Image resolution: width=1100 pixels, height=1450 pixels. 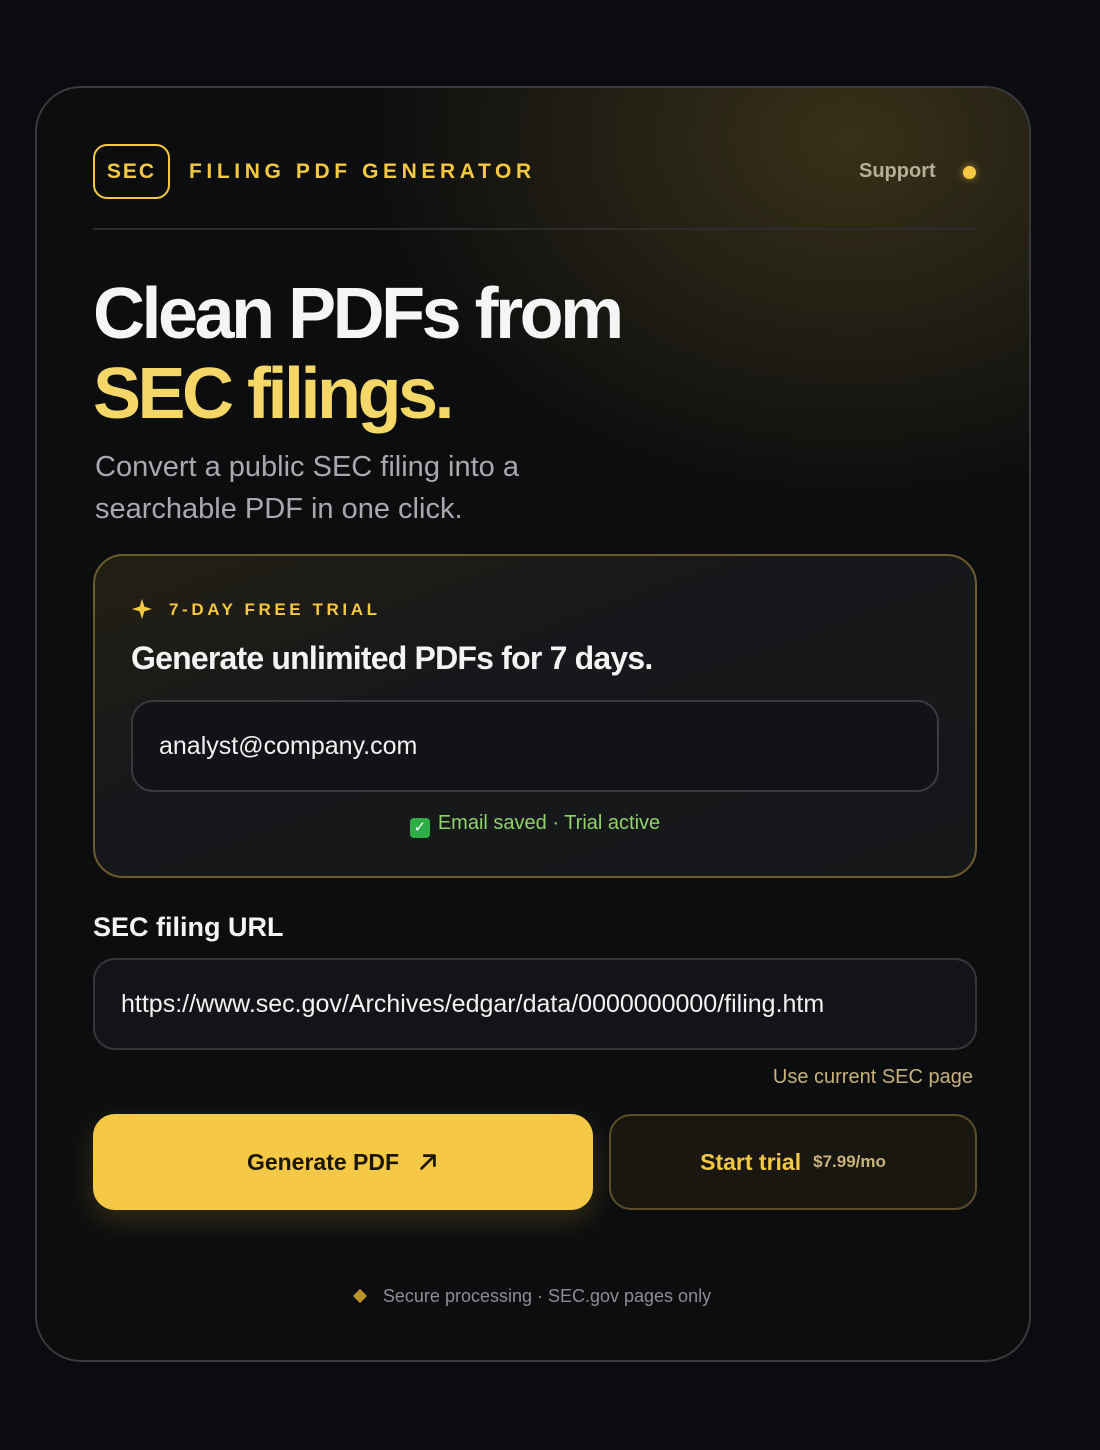 I want to click on generate-pdf-label: Generate PDF, so click(x=323, y=1161).